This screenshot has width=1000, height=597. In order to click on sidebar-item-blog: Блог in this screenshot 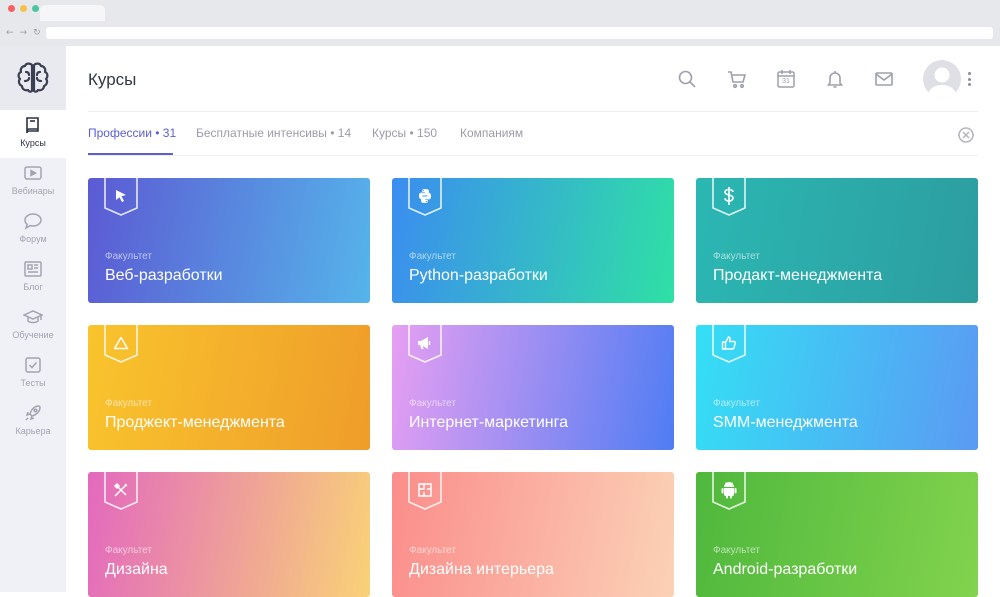, I will do `click(33, 278)`.